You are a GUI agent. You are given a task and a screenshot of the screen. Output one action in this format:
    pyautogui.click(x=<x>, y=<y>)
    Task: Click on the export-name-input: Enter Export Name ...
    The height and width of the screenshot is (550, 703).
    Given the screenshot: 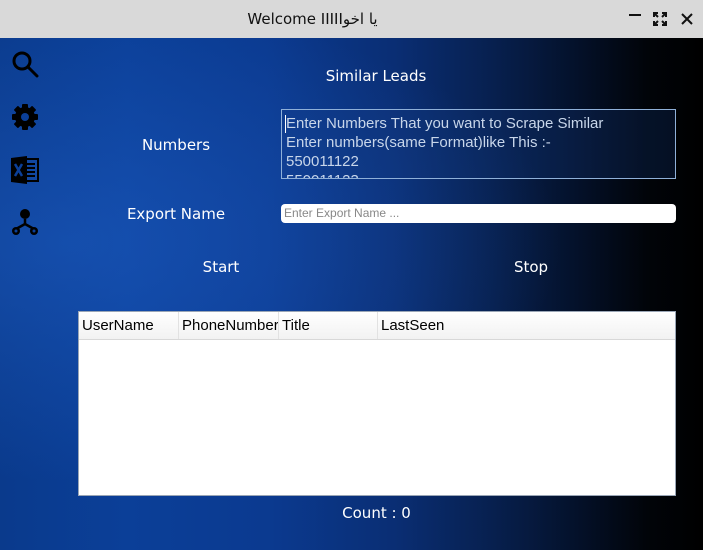 What is the action you would take?
    pyautogui.click(x=478, y=213)
    